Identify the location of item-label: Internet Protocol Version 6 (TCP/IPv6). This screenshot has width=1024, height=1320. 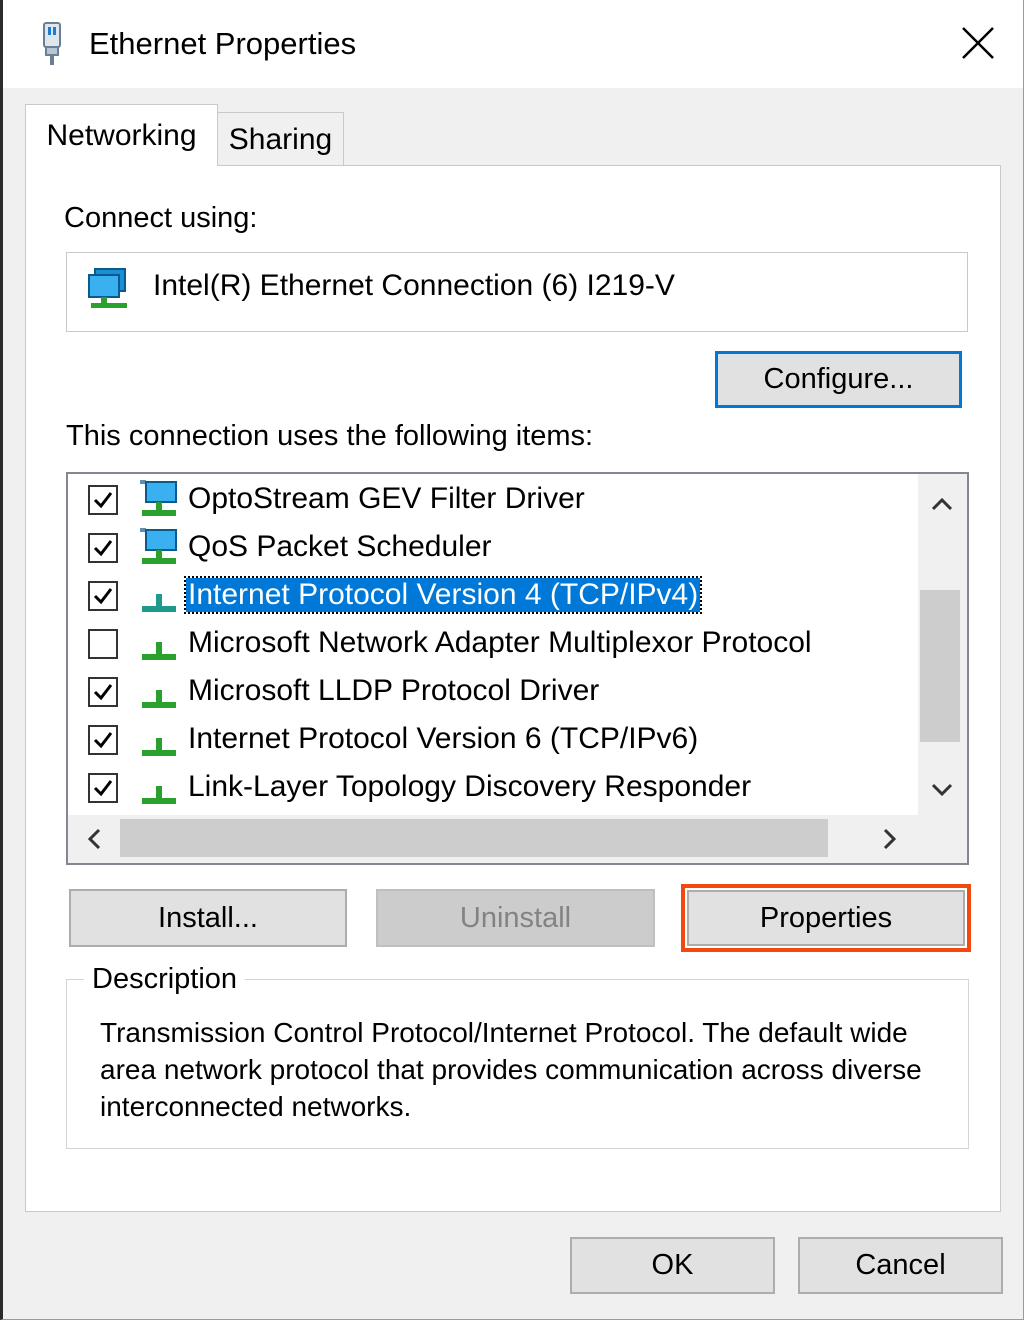
(443, 738).